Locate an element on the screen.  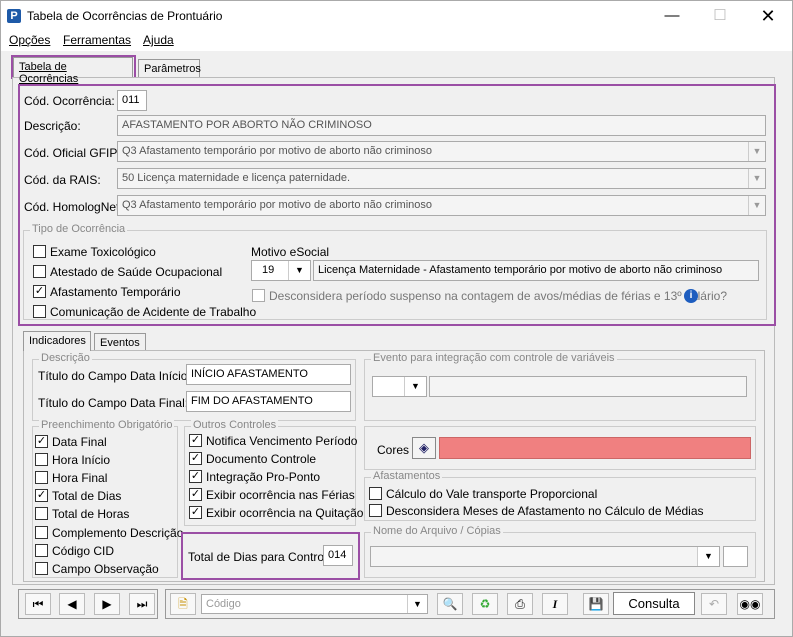
rais-label: Cód. da RAIS: is located at coordinates (62, 180).